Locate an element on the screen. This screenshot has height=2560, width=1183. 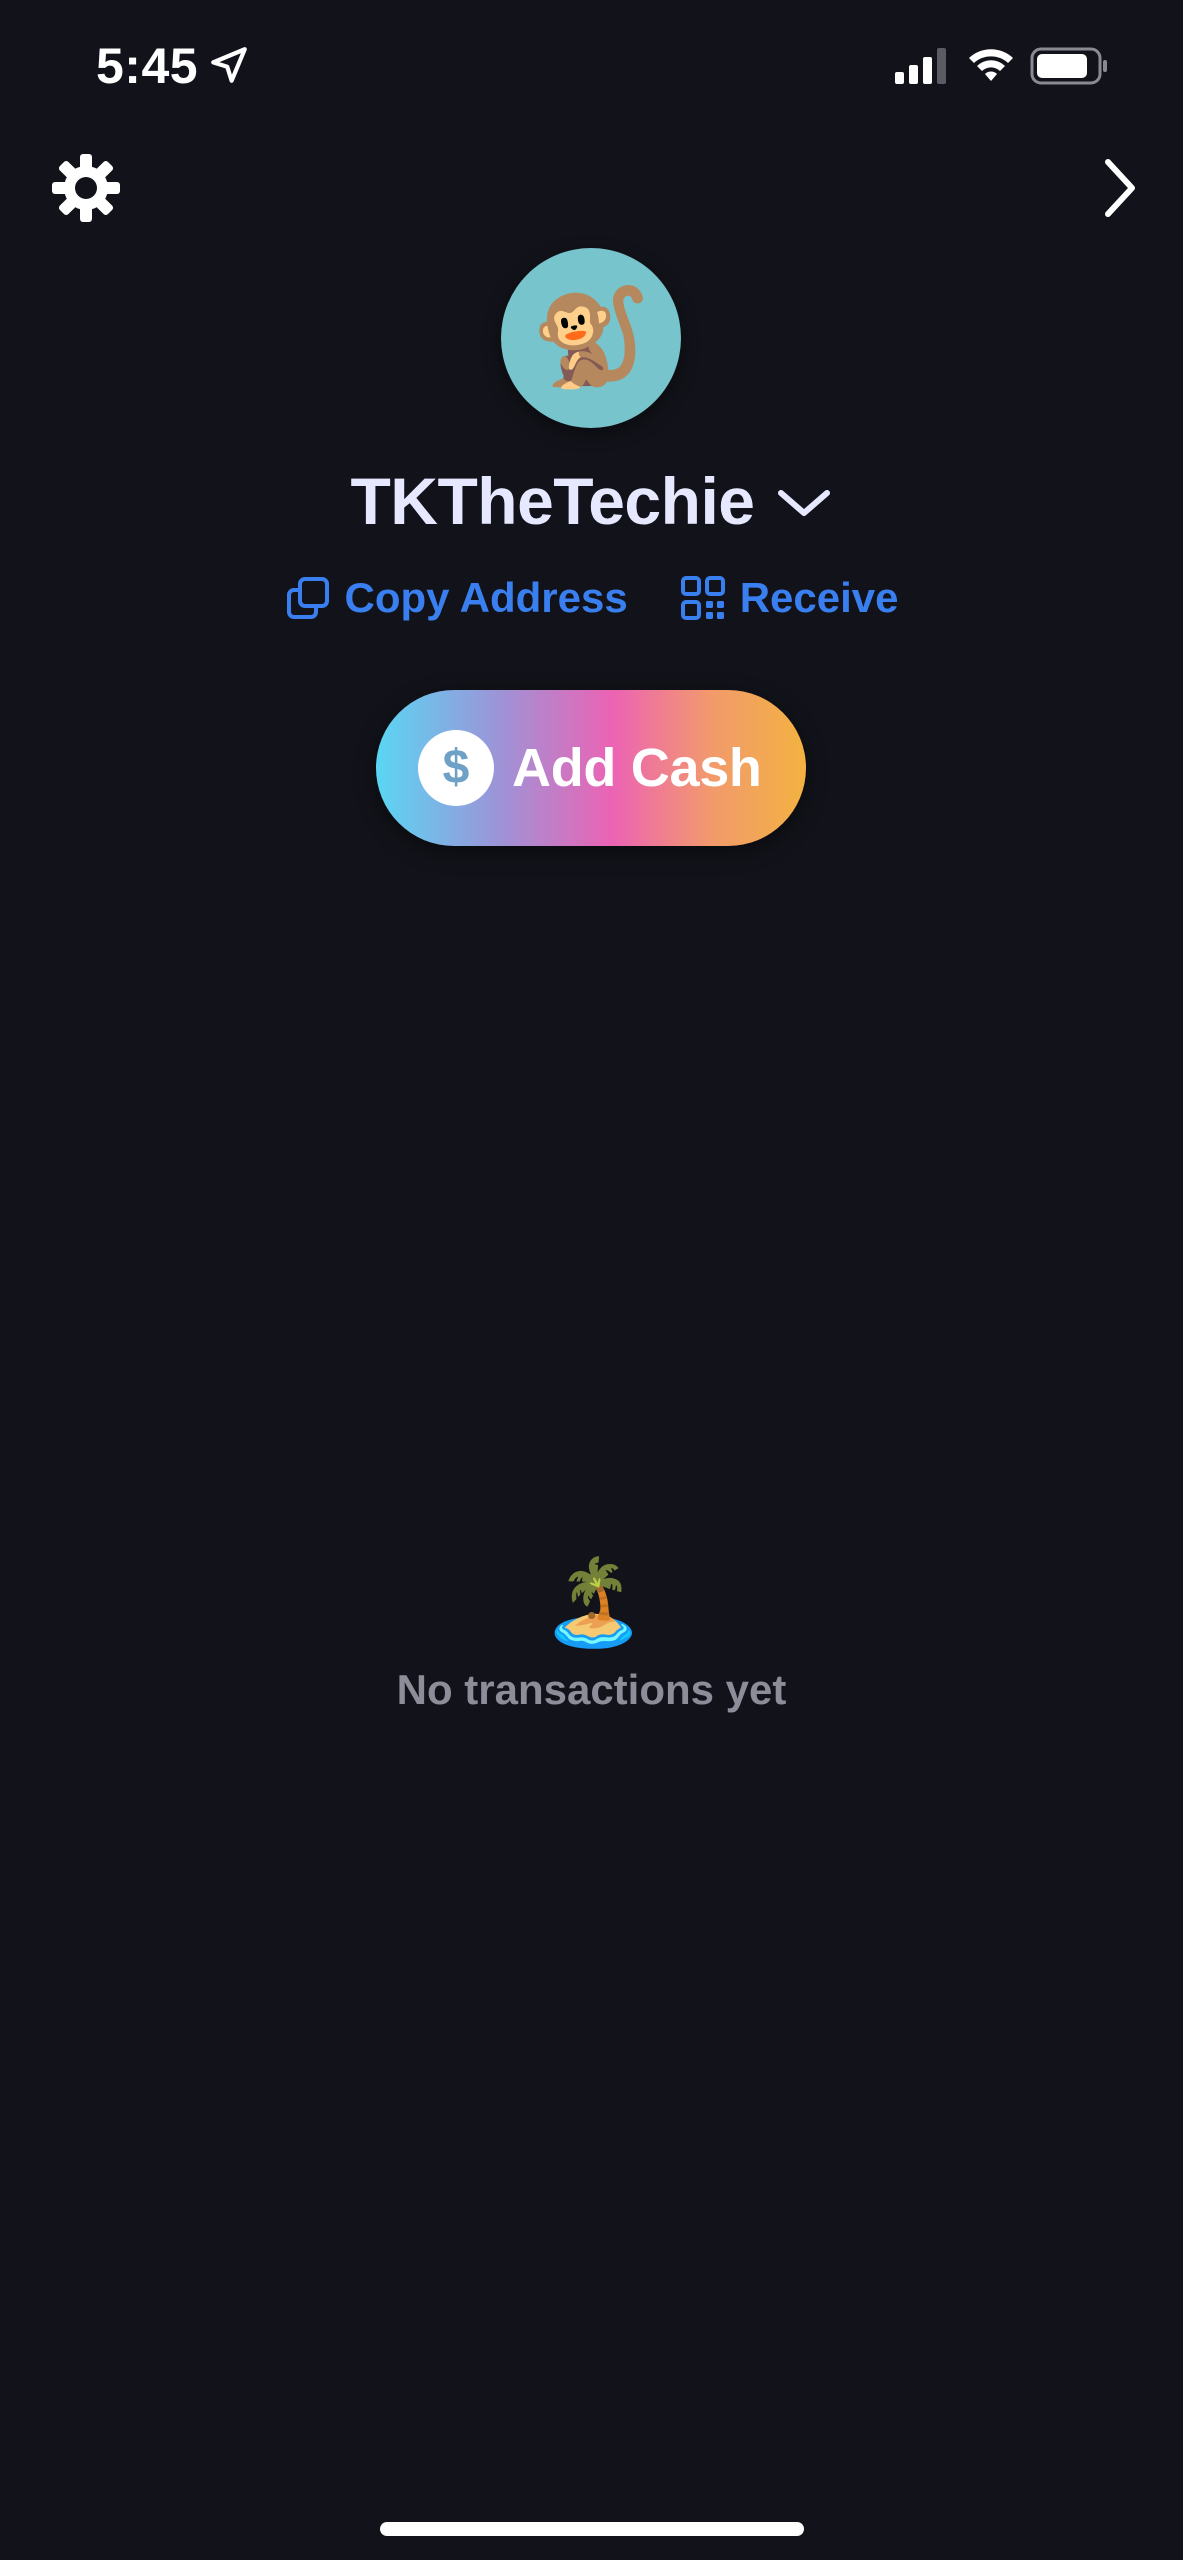
cellular-signal-icon is located at coordinates (920, 66).